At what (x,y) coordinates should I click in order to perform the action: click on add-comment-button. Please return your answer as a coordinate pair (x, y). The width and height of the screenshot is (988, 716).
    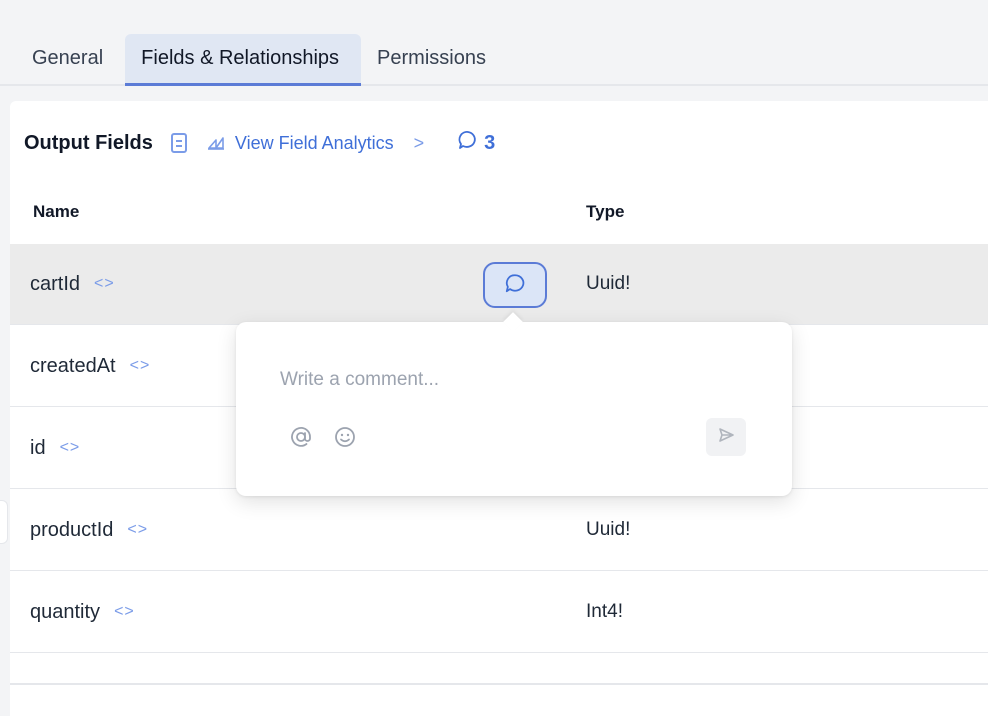
    Looking at the image, I should click on (515, 285).